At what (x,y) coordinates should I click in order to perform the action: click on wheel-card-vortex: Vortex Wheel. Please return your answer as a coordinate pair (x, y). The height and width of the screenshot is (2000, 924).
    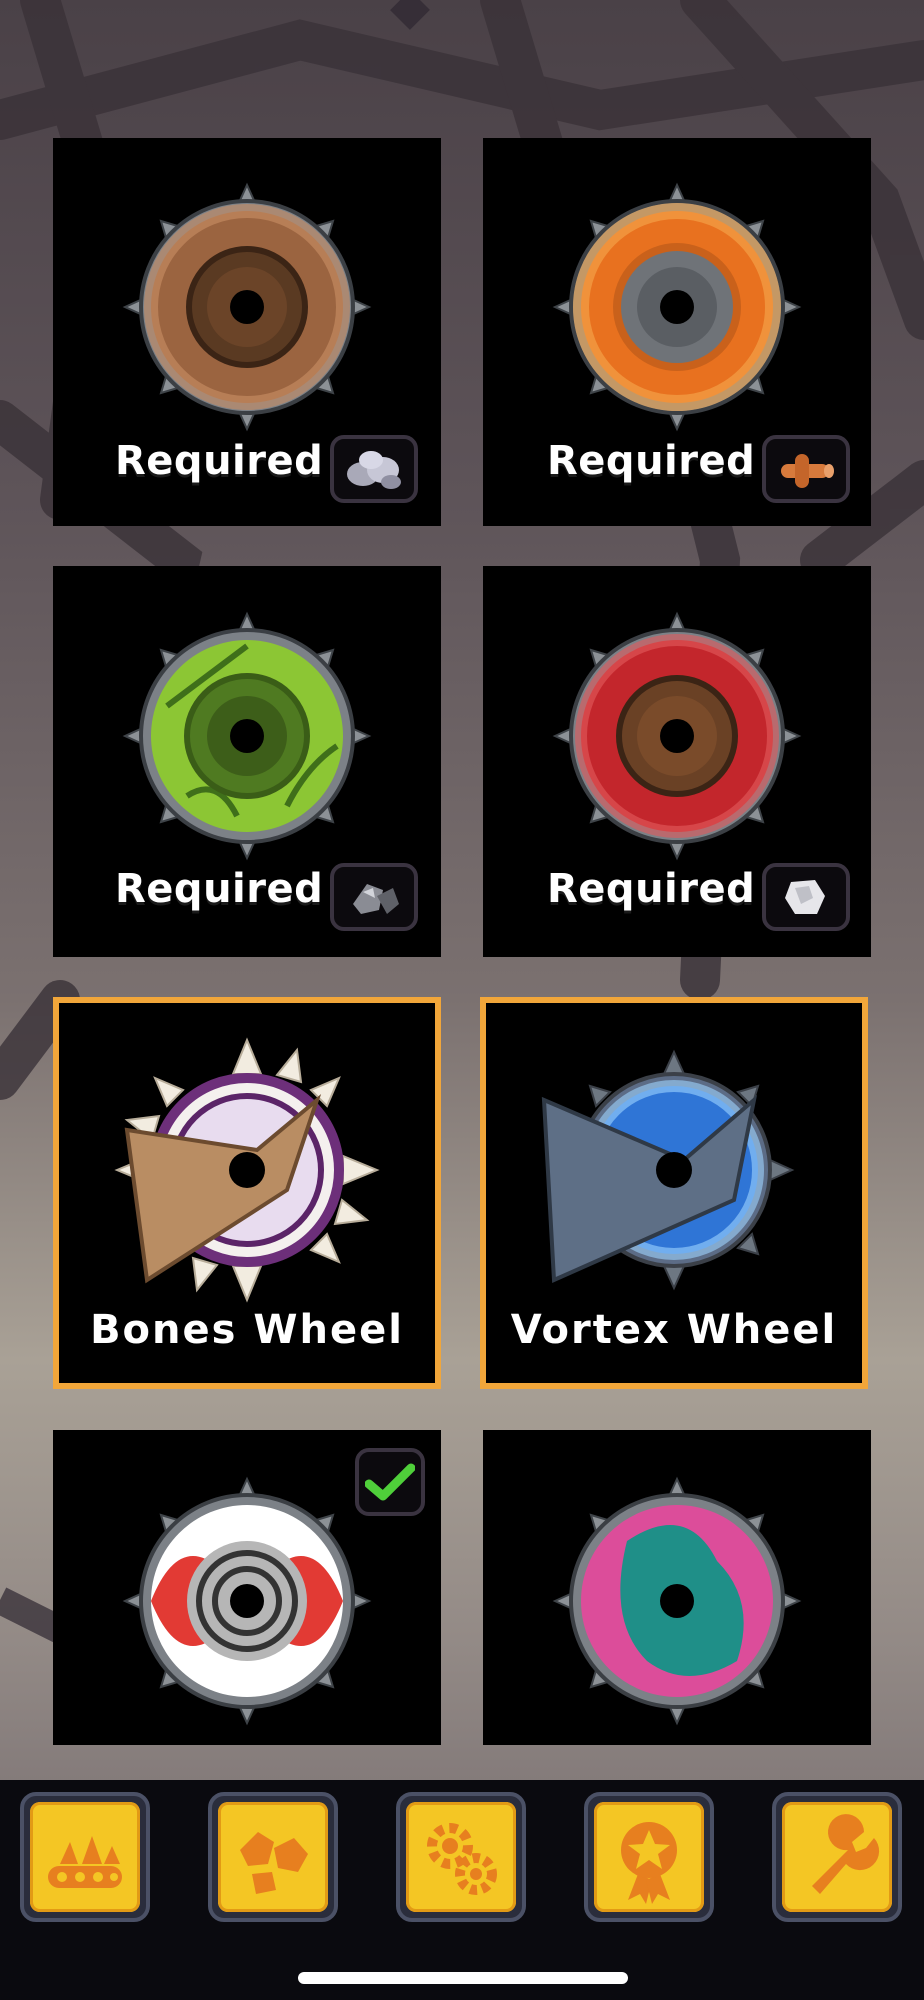
    Looking at the image, I should click on (674, 1193).